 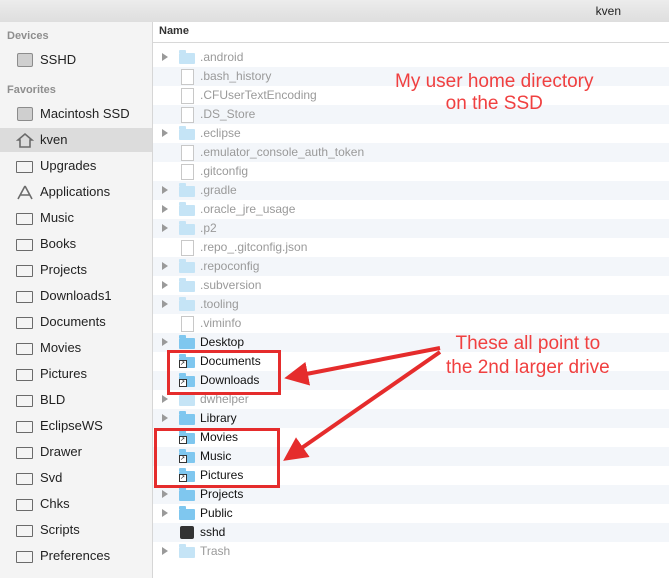 I want to click on arrow-to-media, so click(x=362, y=405).